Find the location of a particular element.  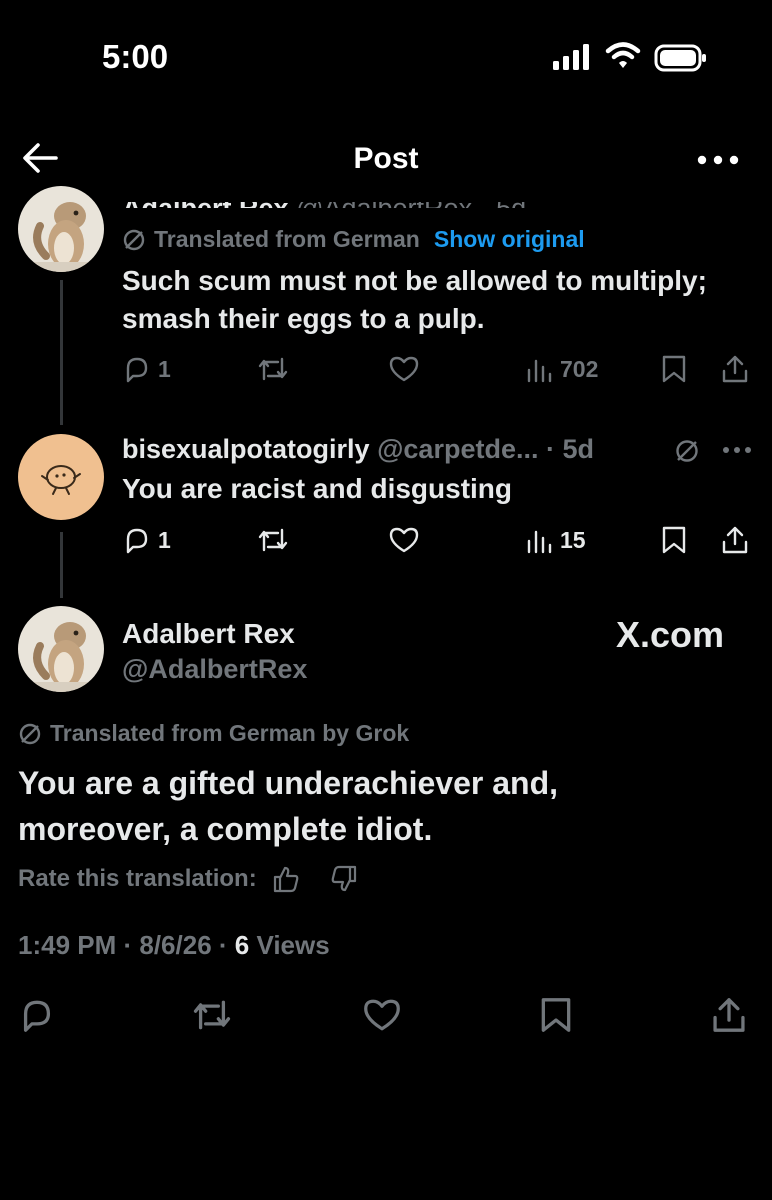

main-post-avatar is located at coordinates (61, 649).